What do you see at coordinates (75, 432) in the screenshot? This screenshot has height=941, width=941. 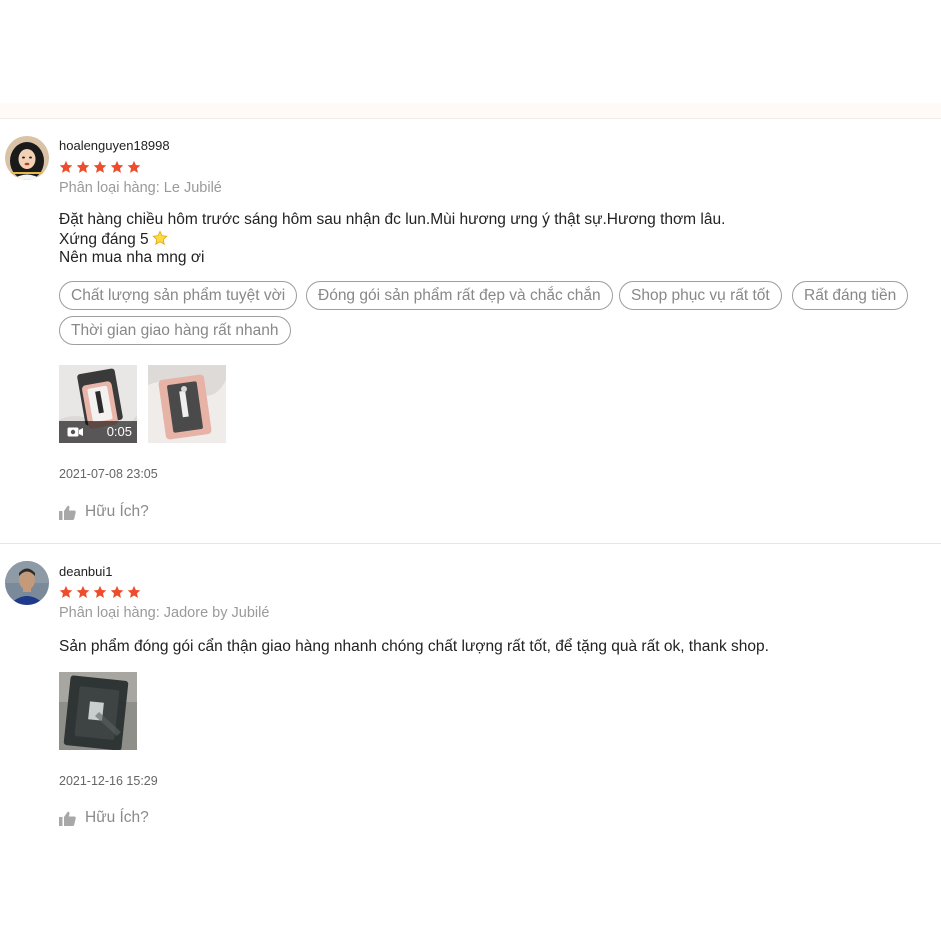 I see `video-camera-icon` at bounding box center [75, 432].